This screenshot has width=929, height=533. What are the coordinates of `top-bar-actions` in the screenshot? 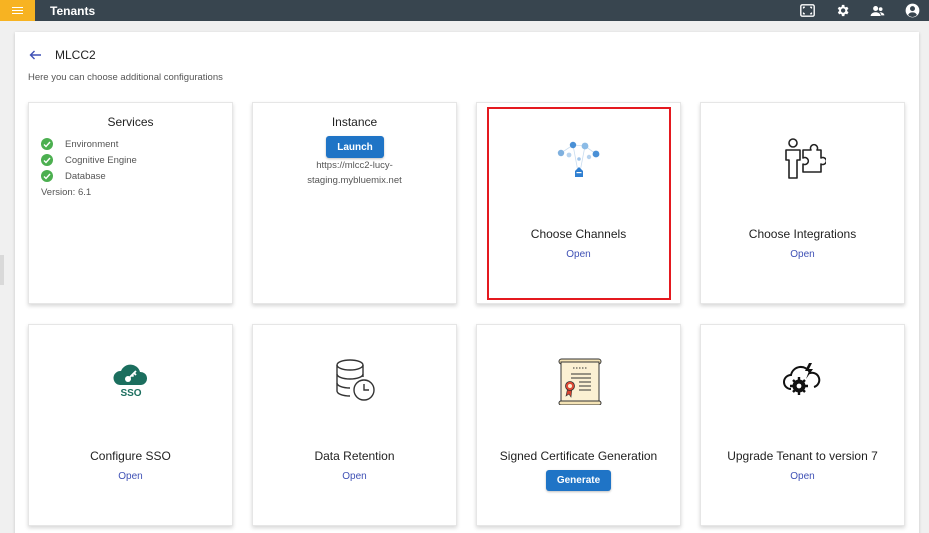 It's located at (860, 10).